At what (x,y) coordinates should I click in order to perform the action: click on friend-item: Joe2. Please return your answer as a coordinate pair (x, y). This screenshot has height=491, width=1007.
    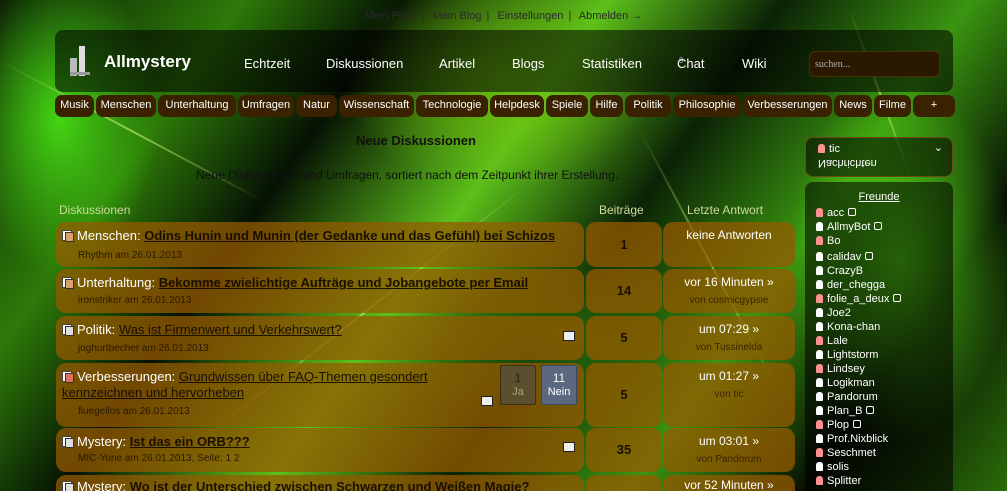
    Looking at the image, I should click on (833, 313).